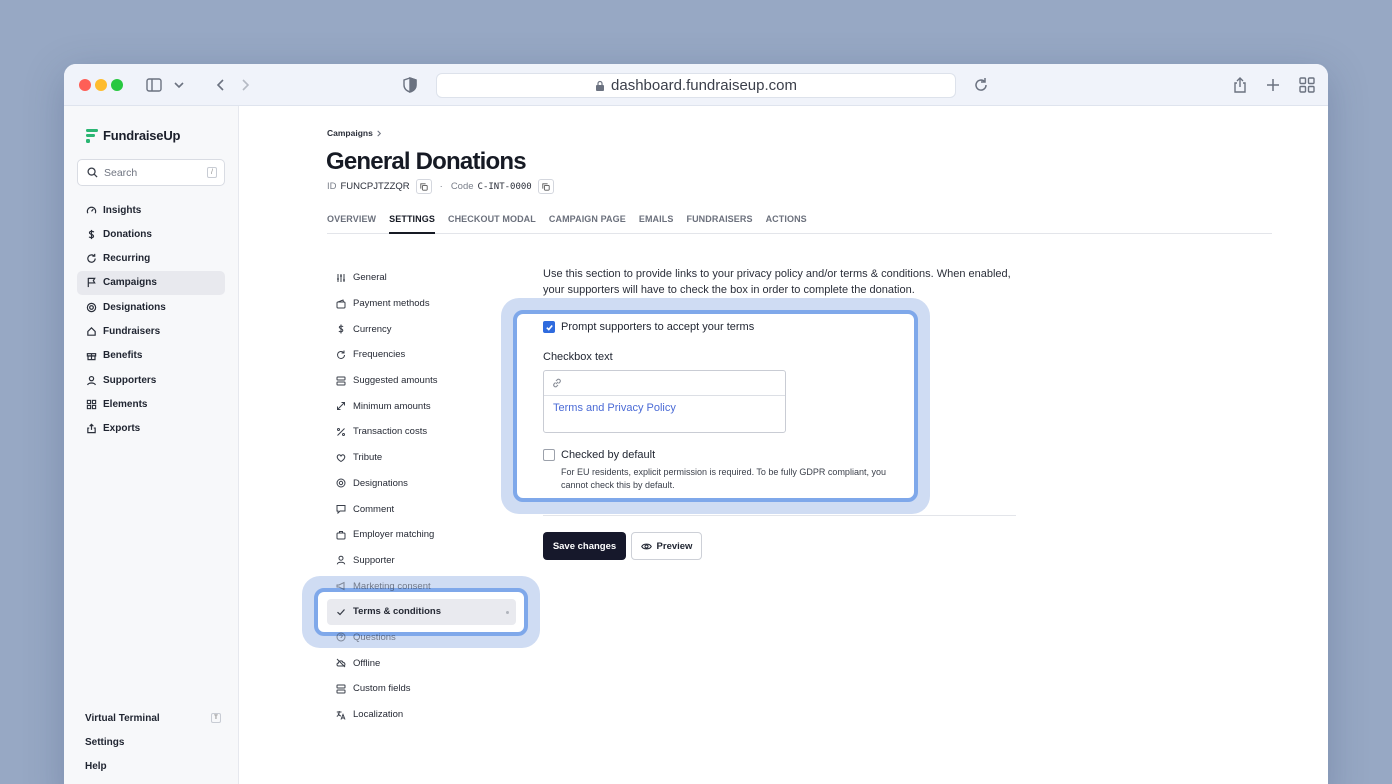  I want to click on zoom-window-button, so click(117, 85).